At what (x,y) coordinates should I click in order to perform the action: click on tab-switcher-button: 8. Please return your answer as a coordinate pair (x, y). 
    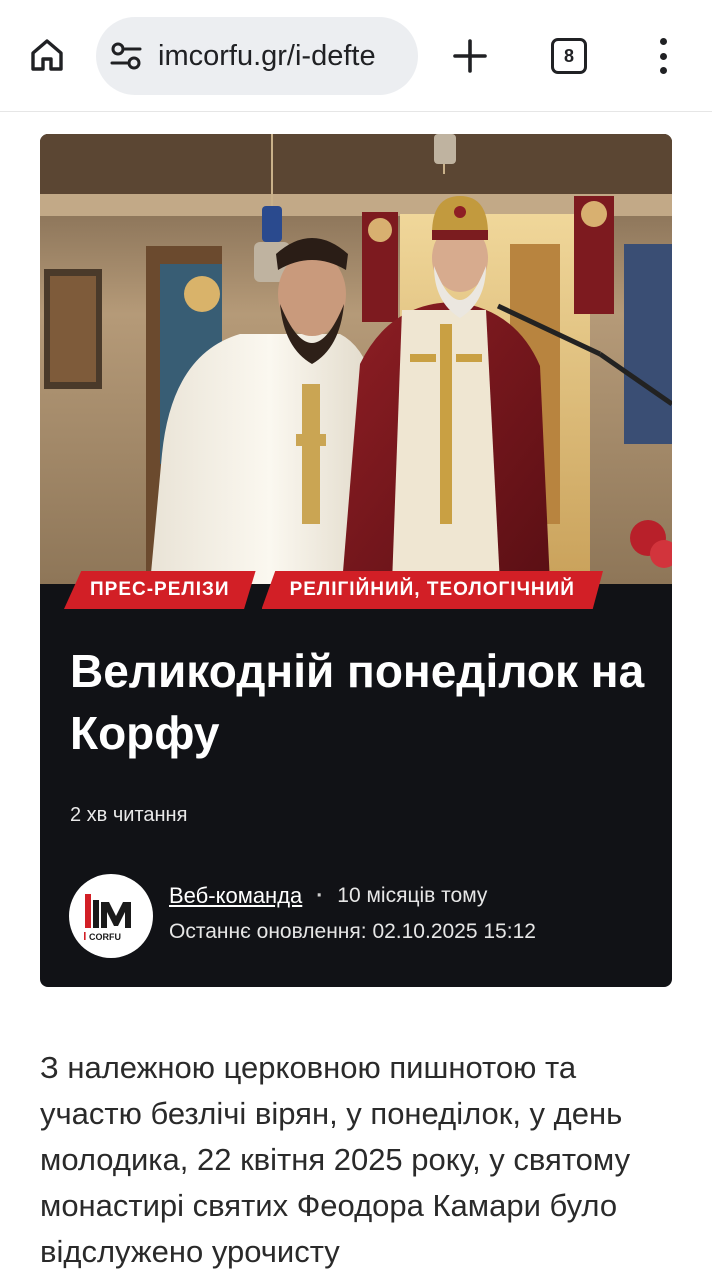
    Looking at the image, I should click on (569, 56).